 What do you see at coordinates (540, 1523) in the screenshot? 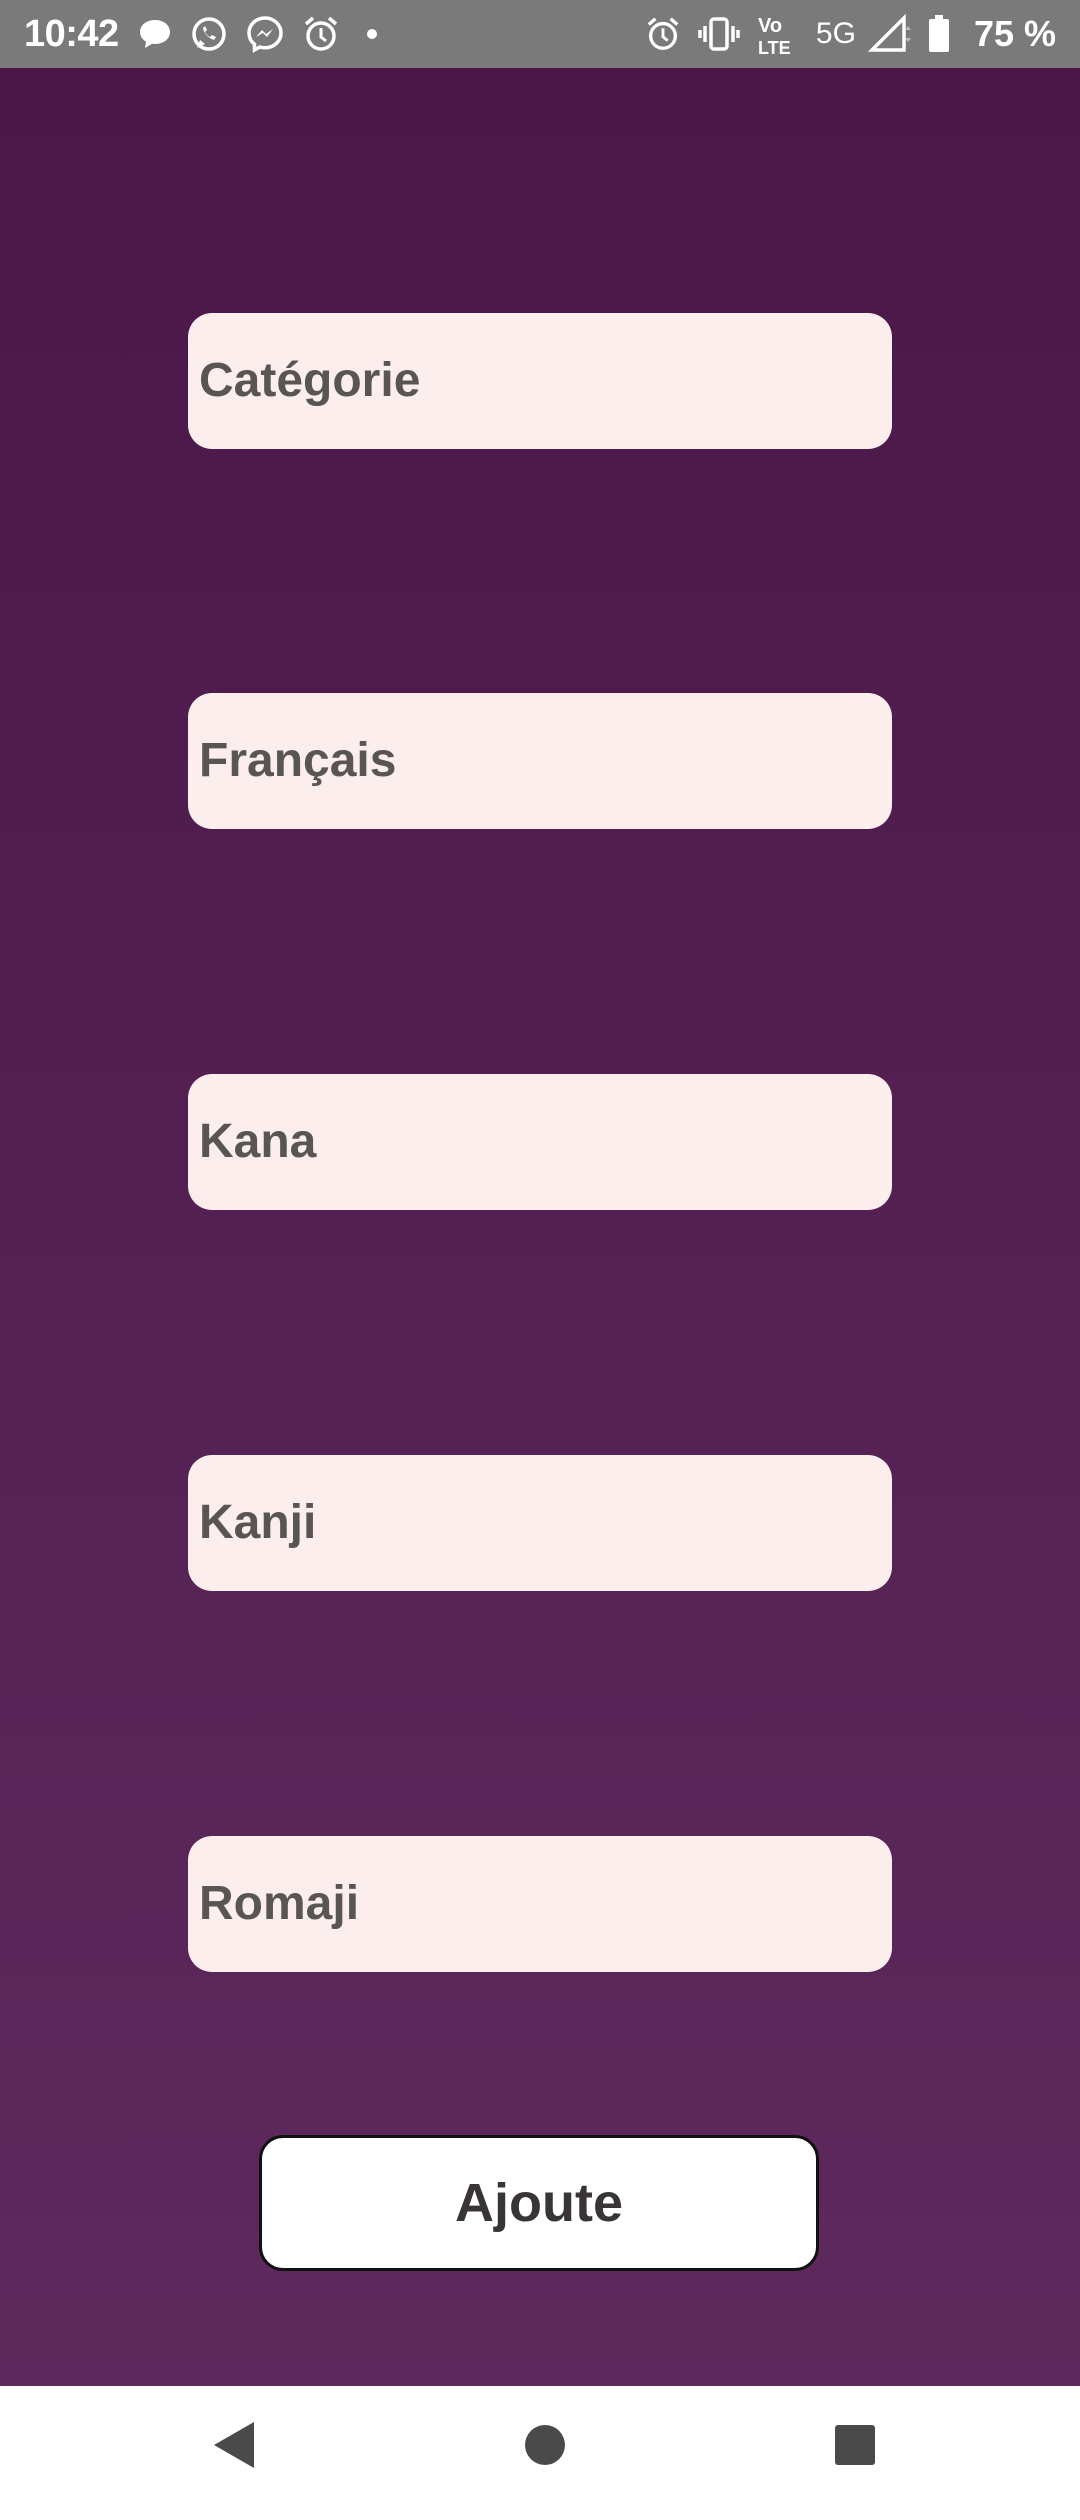
I see `kanji-field: Kanji` at bounding box center [540, 1523].